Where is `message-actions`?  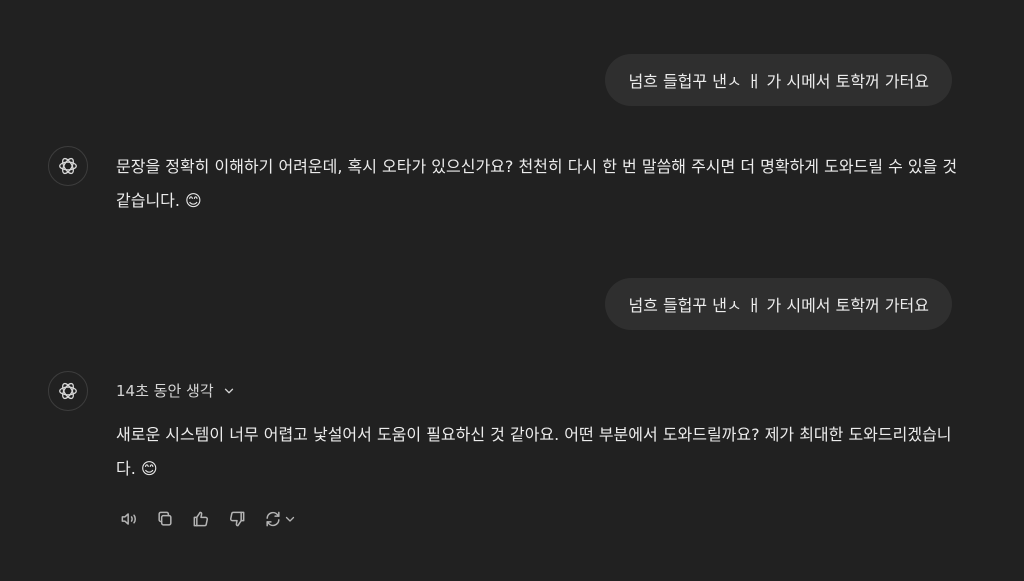
message-actions is located at coordinates (207, 519).